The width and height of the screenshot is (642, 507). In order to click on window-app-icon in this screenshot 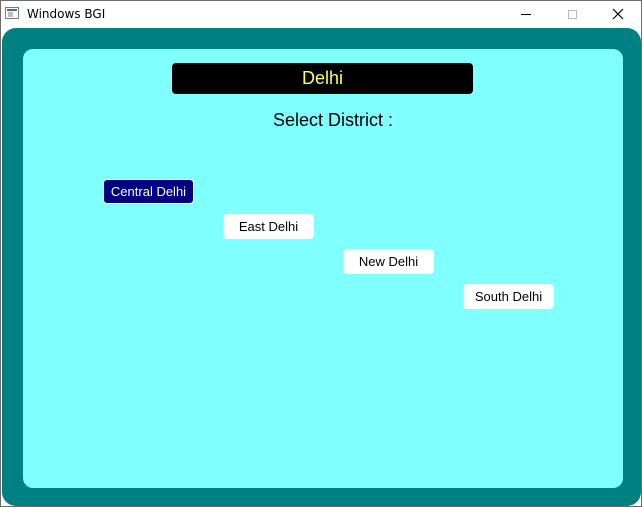, I will do `click(12, 13)`.